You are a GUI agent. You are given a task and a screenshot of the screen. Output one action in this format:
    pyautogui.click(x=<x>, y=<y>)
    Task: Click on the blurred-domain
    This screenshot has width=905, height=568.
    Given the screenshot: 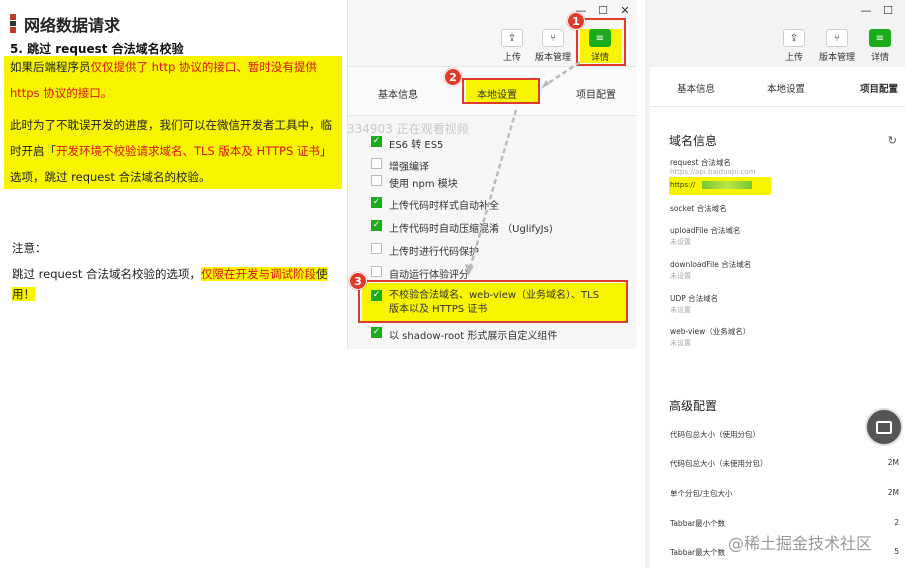 What is the action you would take?
    pyautogui.click(x=727, y=185)
    